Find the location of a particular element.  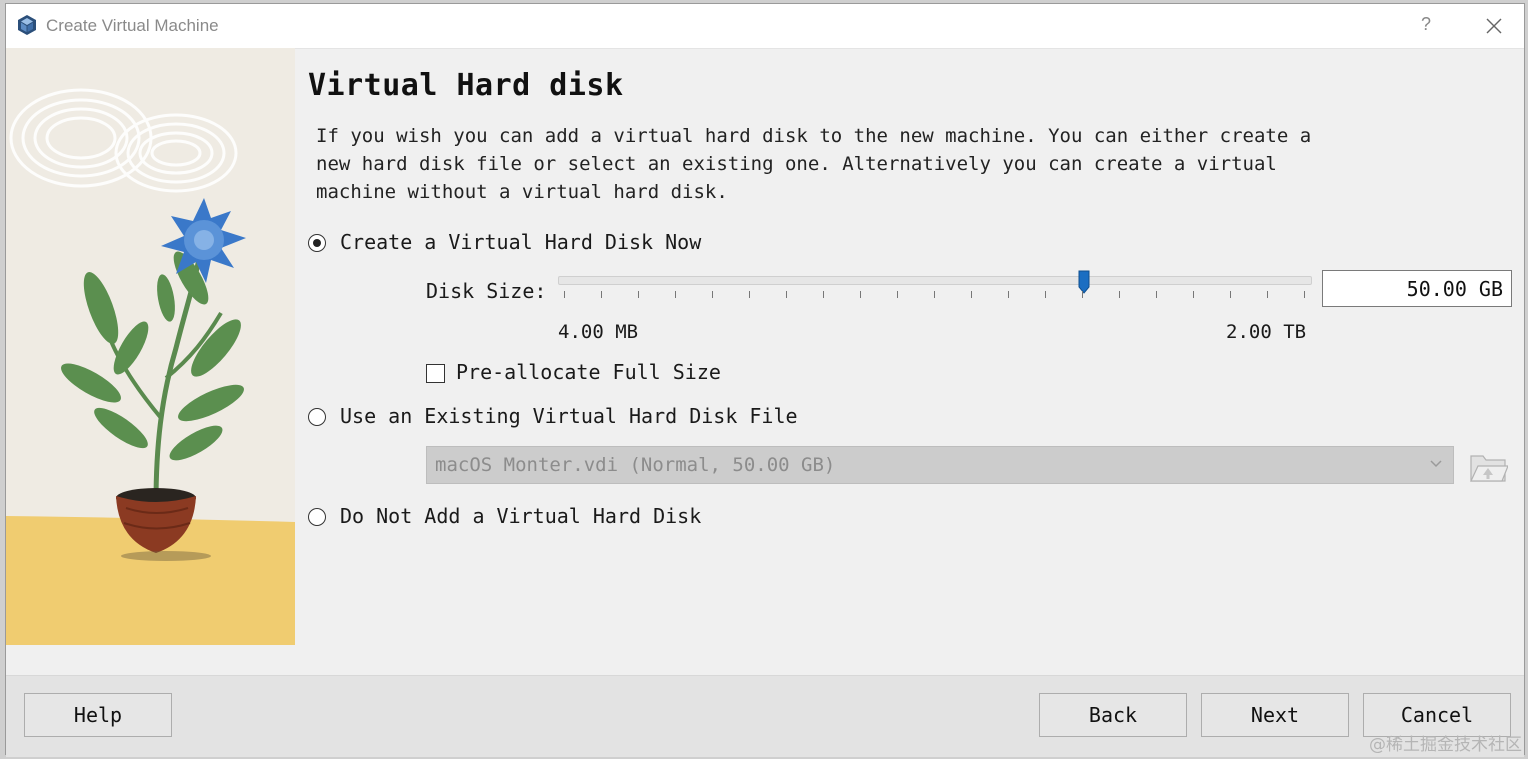

next-button: Next is located at coordinates (1275, 715).